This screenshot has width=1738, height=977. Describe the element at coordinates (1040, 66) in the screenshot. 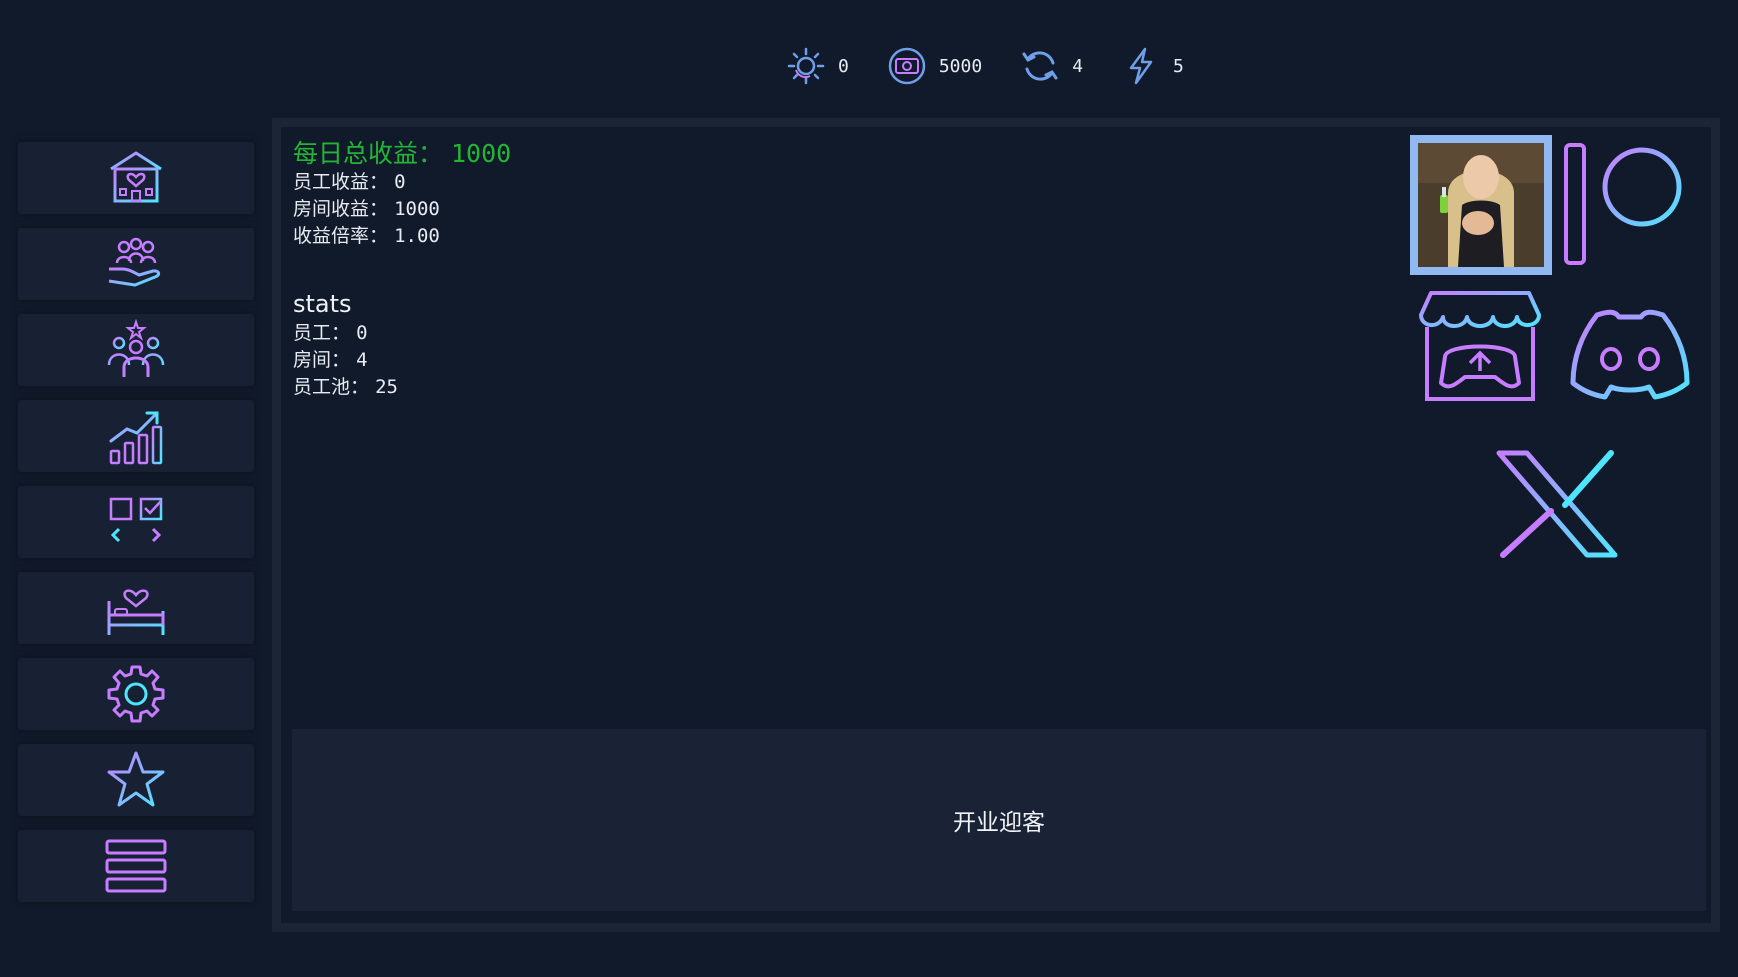

I see `refresh-icon` at that location.